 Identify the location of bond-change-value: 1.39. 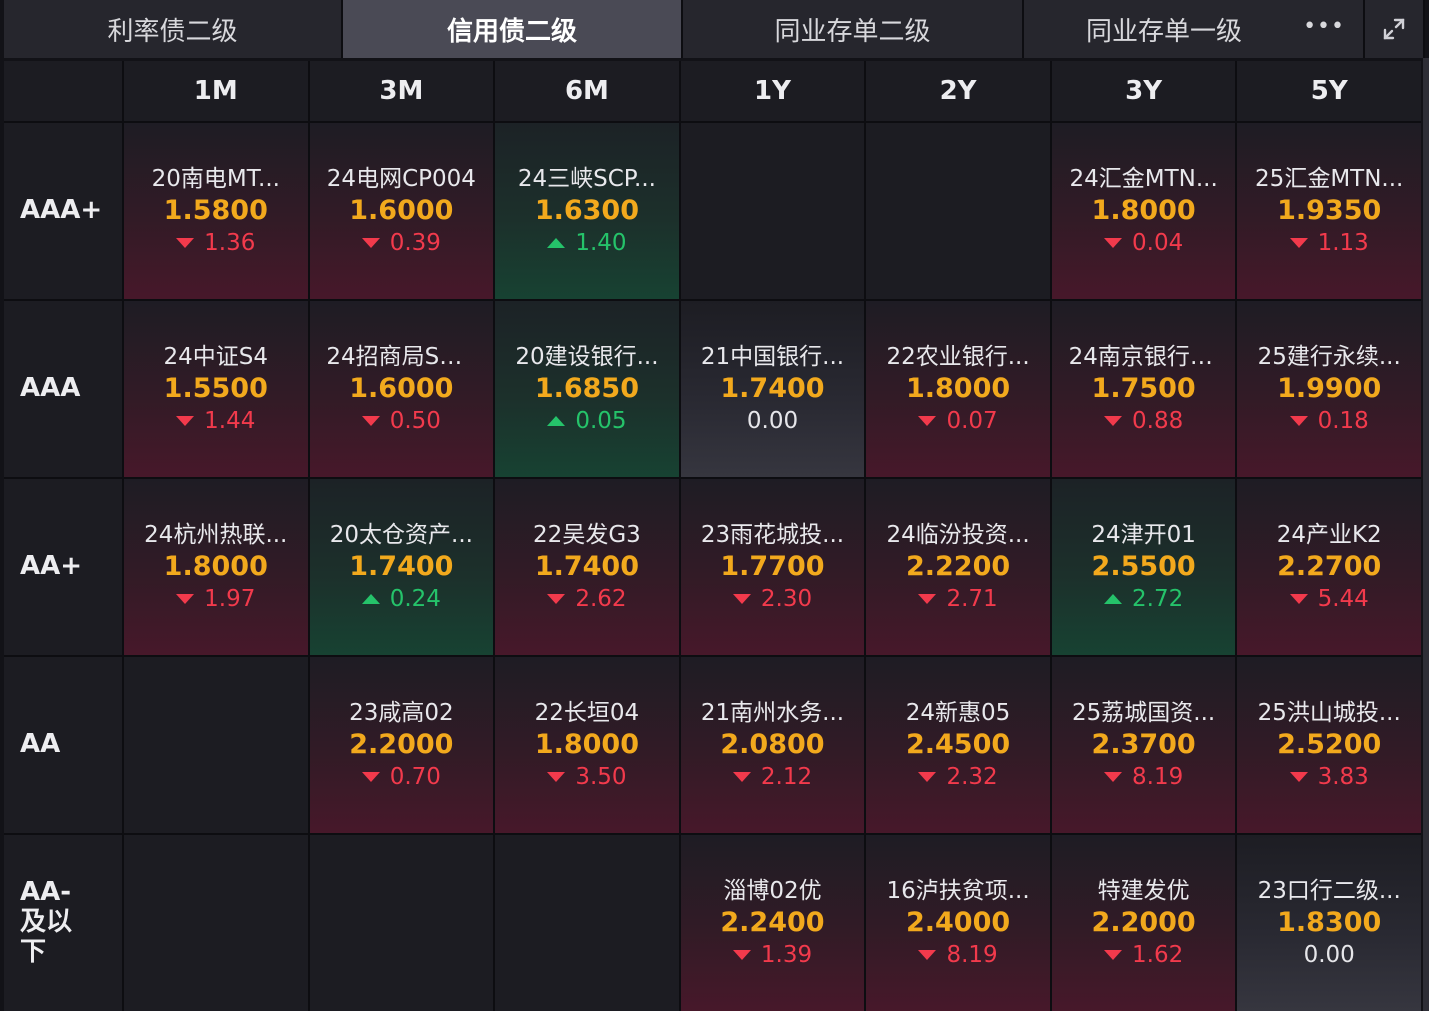
(786, 955).